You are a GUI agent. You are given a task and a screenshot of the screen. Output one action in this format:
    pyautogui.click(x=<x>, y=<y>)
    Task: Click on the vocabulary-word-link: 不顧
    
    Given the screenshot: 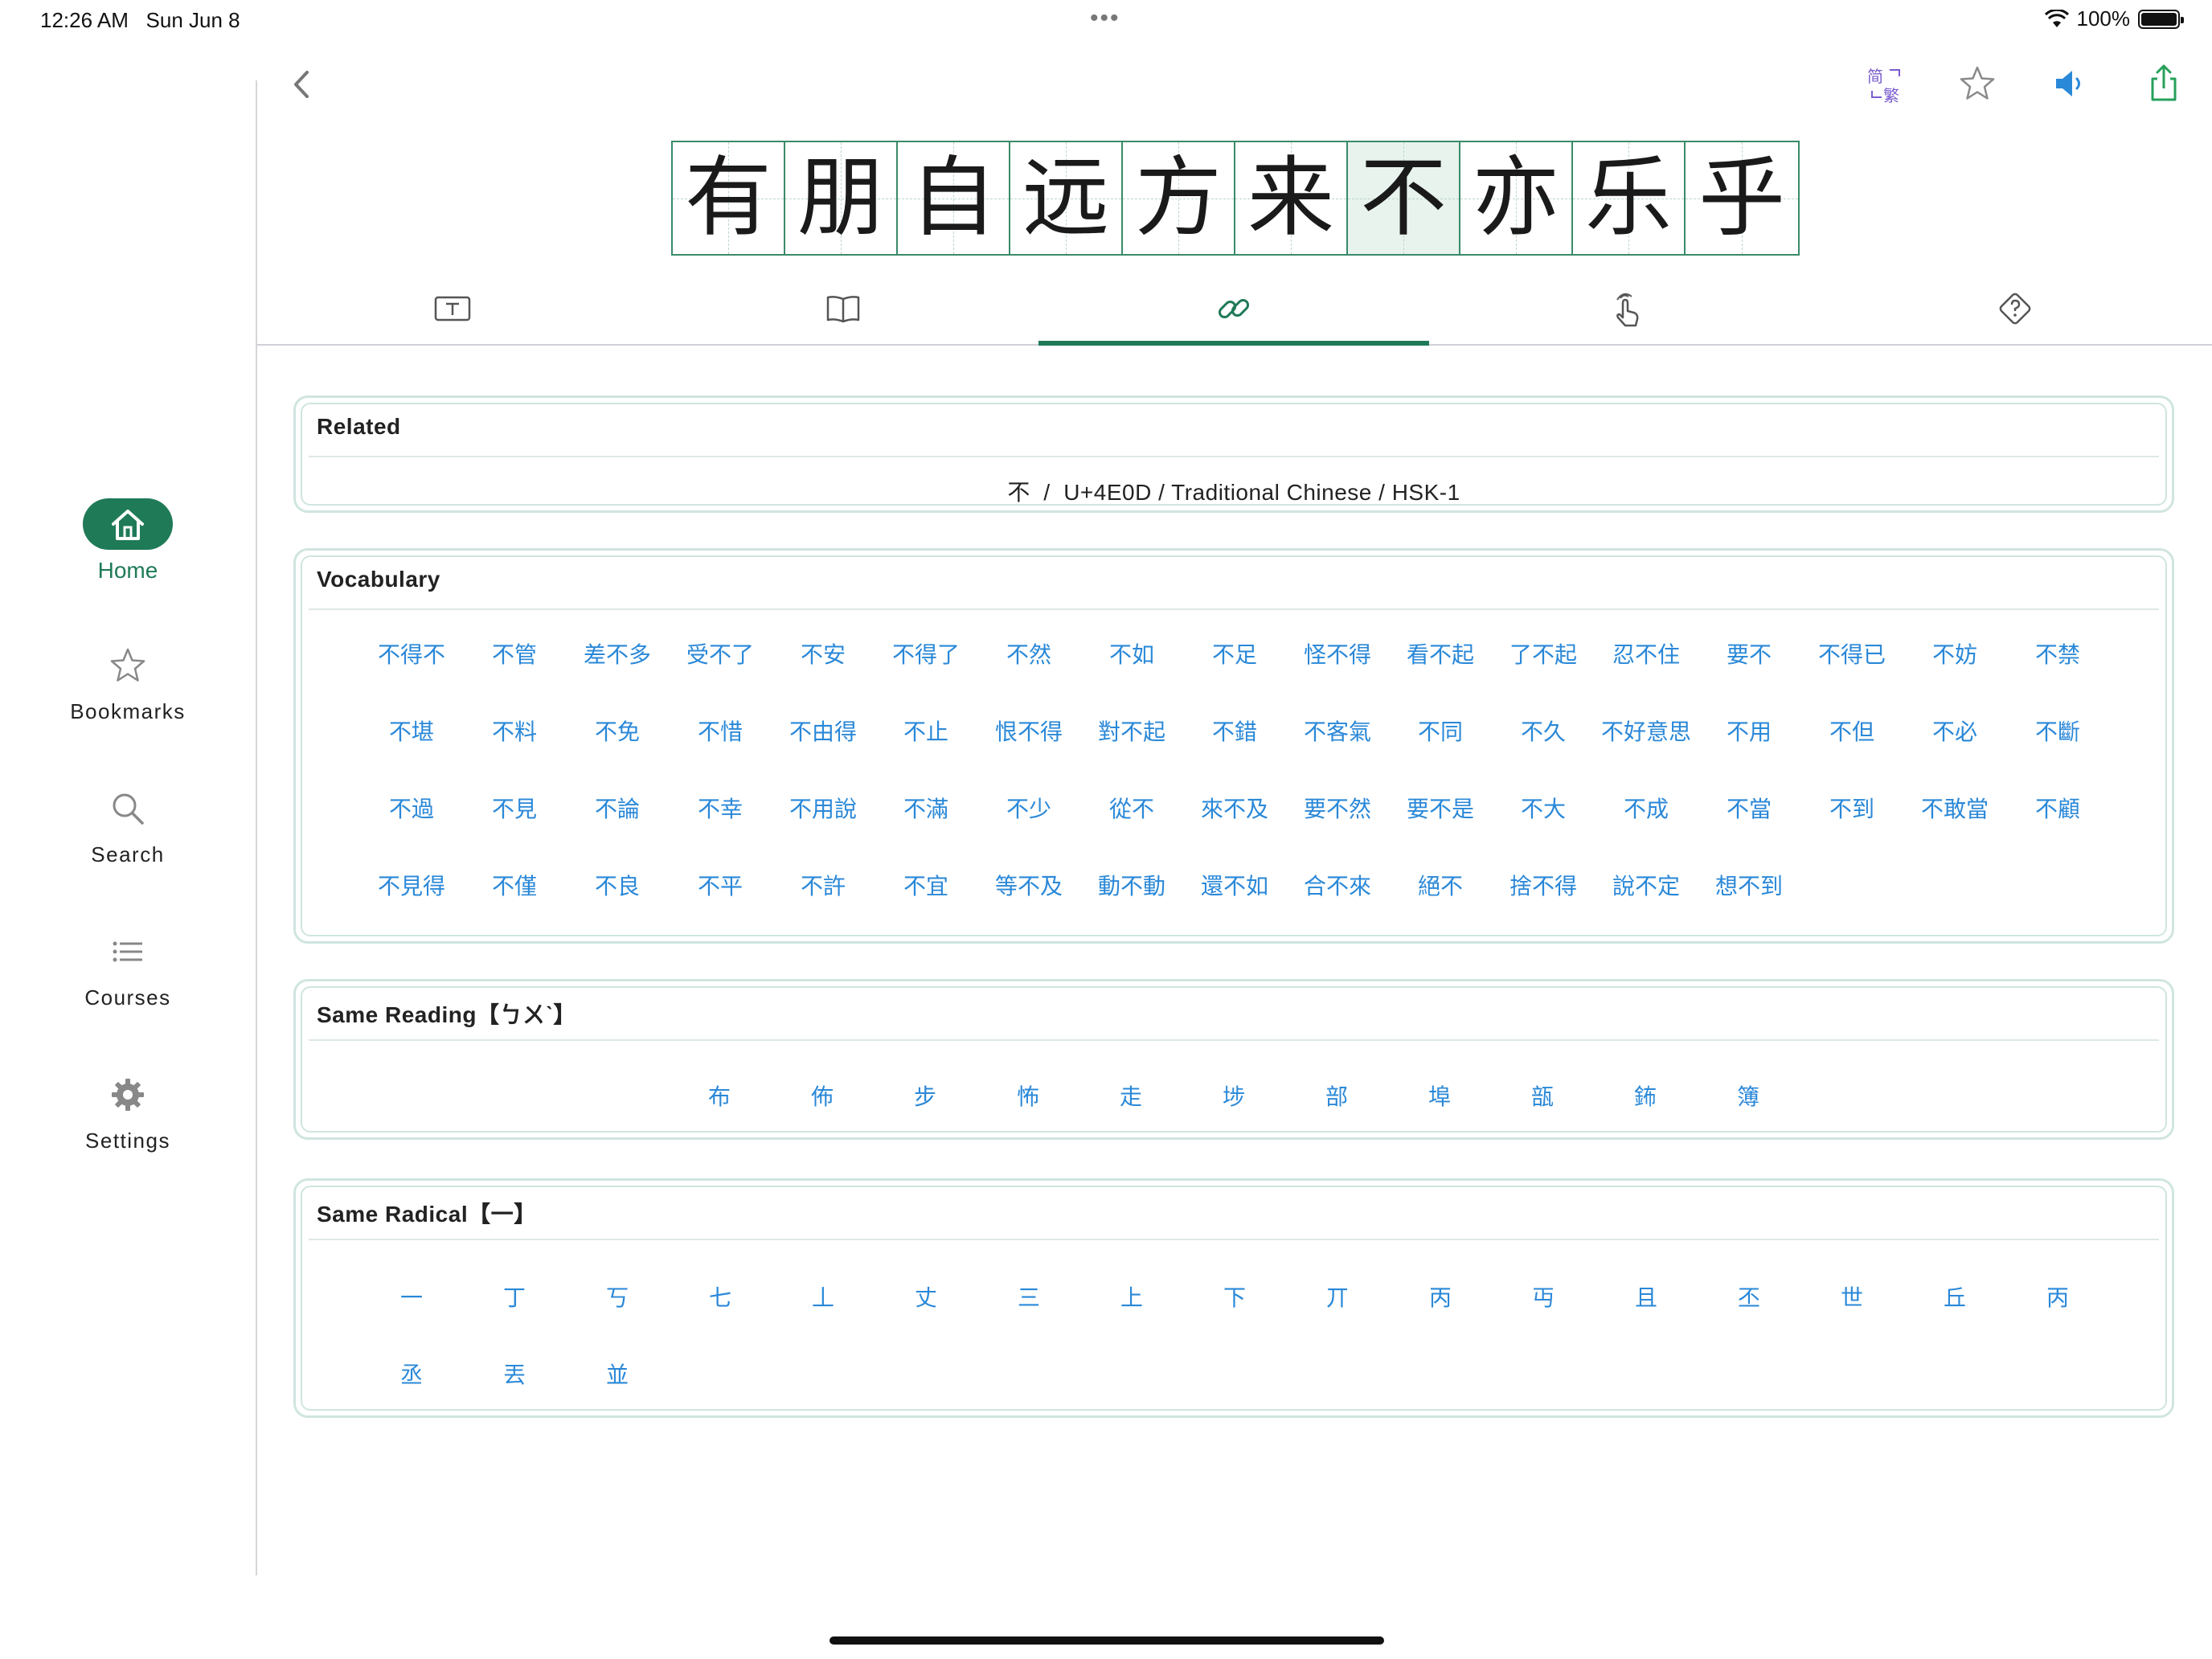 What is the action you would take?
    pyautogui.click(x=2057, y=831)
    